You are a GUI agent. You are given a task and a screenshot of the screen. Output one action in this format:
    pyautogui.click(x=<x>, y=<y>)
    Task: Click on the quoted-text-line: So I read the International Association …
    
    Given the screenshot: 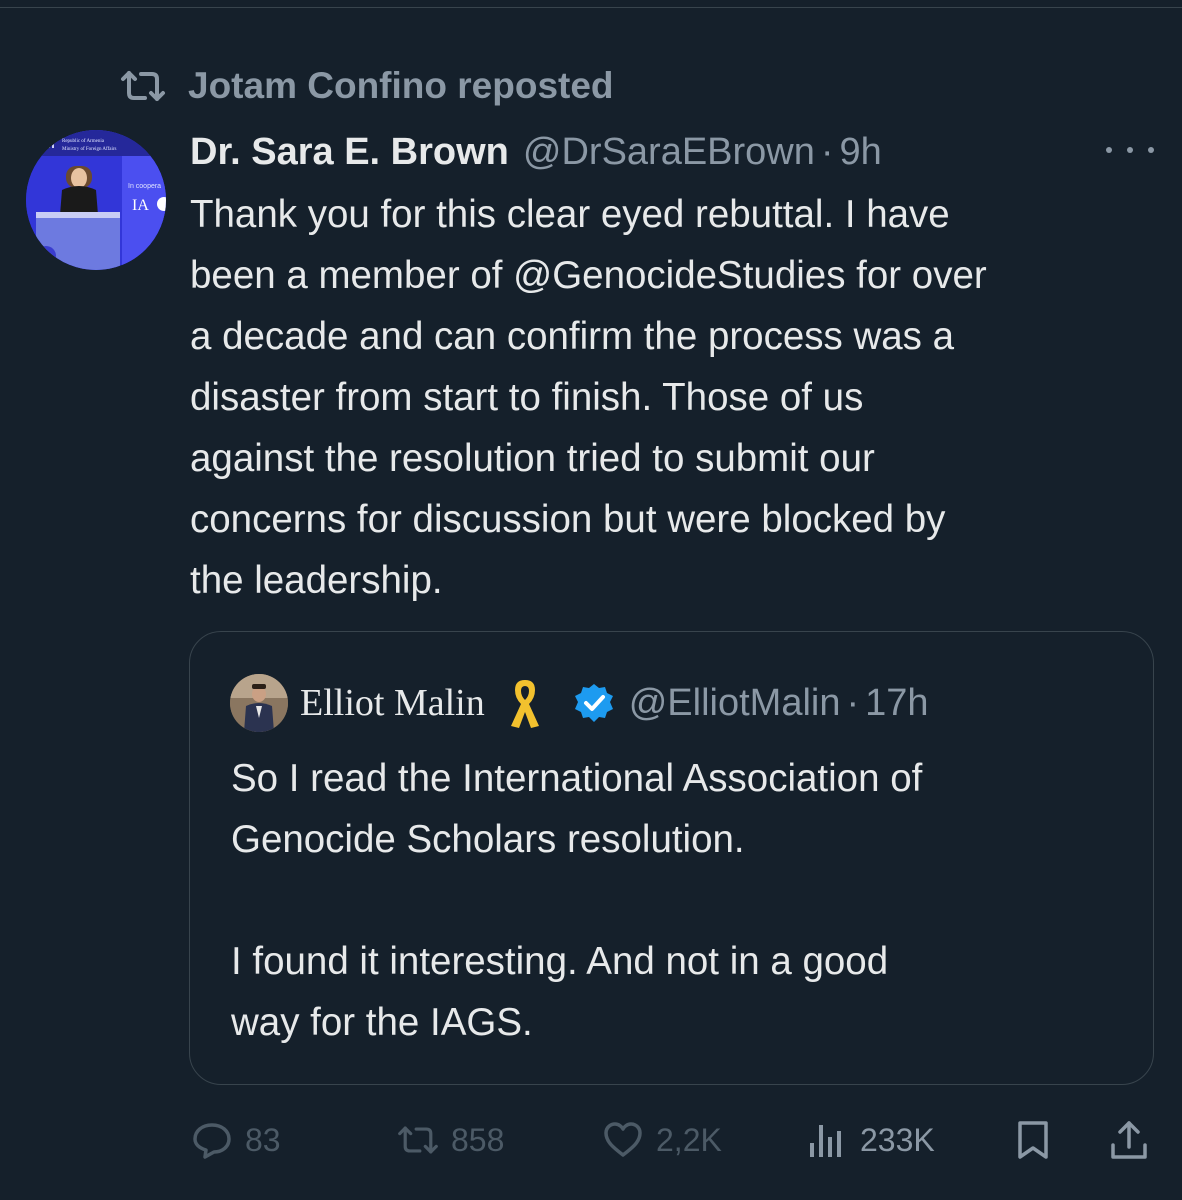 What is the action you would take?
    pyautogui.click(x=577, y=778)
    